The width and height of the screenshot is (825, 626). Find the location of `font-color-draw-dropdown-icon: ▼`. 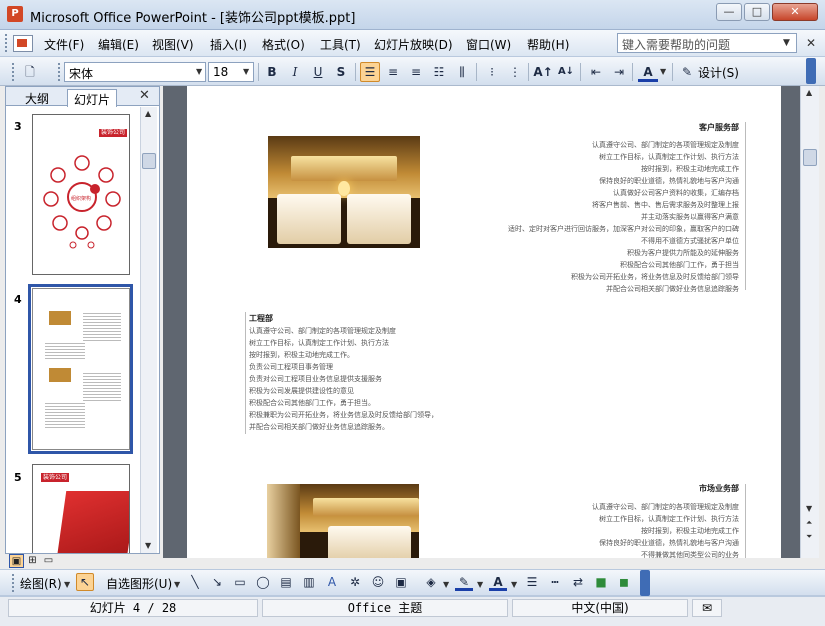

font-color-draw-dropdown-icon: ▼ is located at coordinates (514, 584).